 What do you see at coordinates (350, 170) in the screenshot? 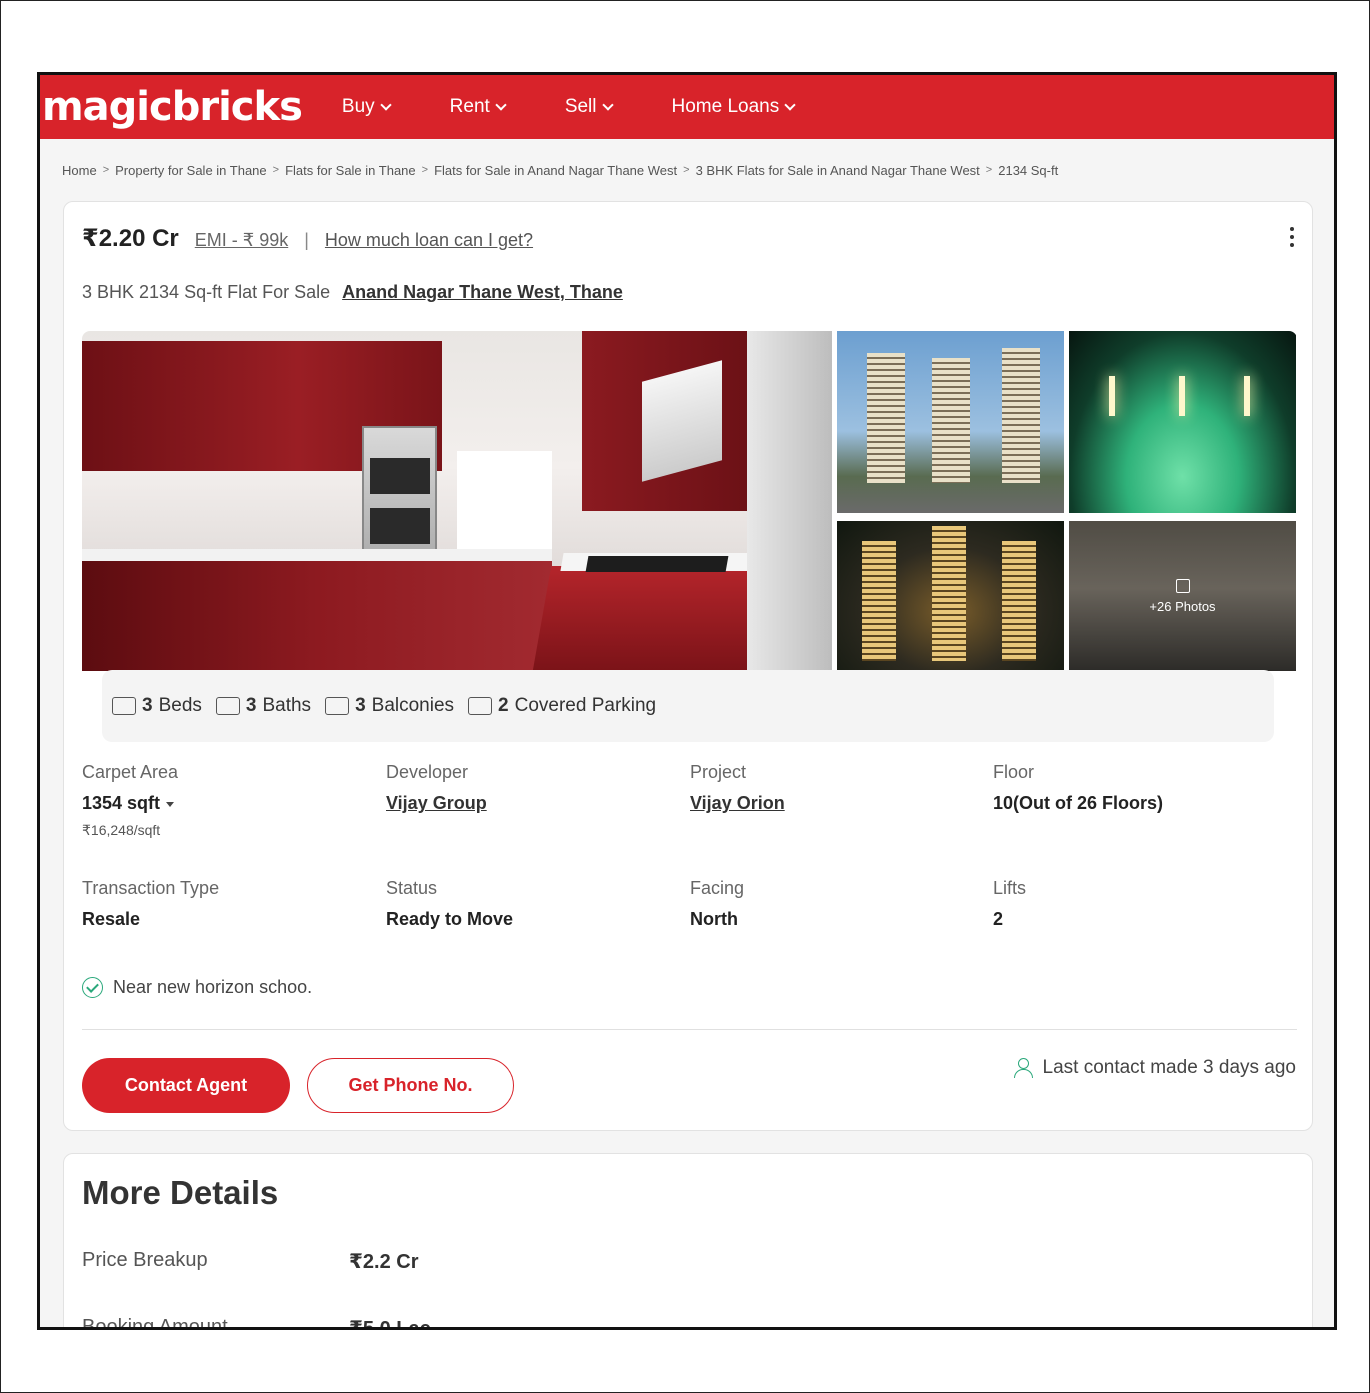
I see `breadcrumb-flats-thane: Flats for Sale in Thane` at bounding box center [350, 170].